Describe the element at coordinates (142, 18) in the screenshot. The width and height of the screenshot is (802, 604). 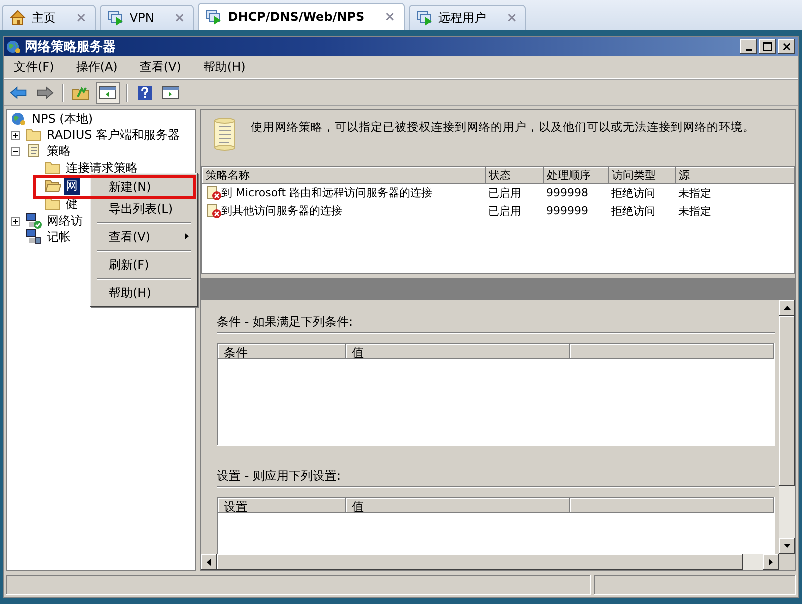
I see `tab-label: VPN` at that location.